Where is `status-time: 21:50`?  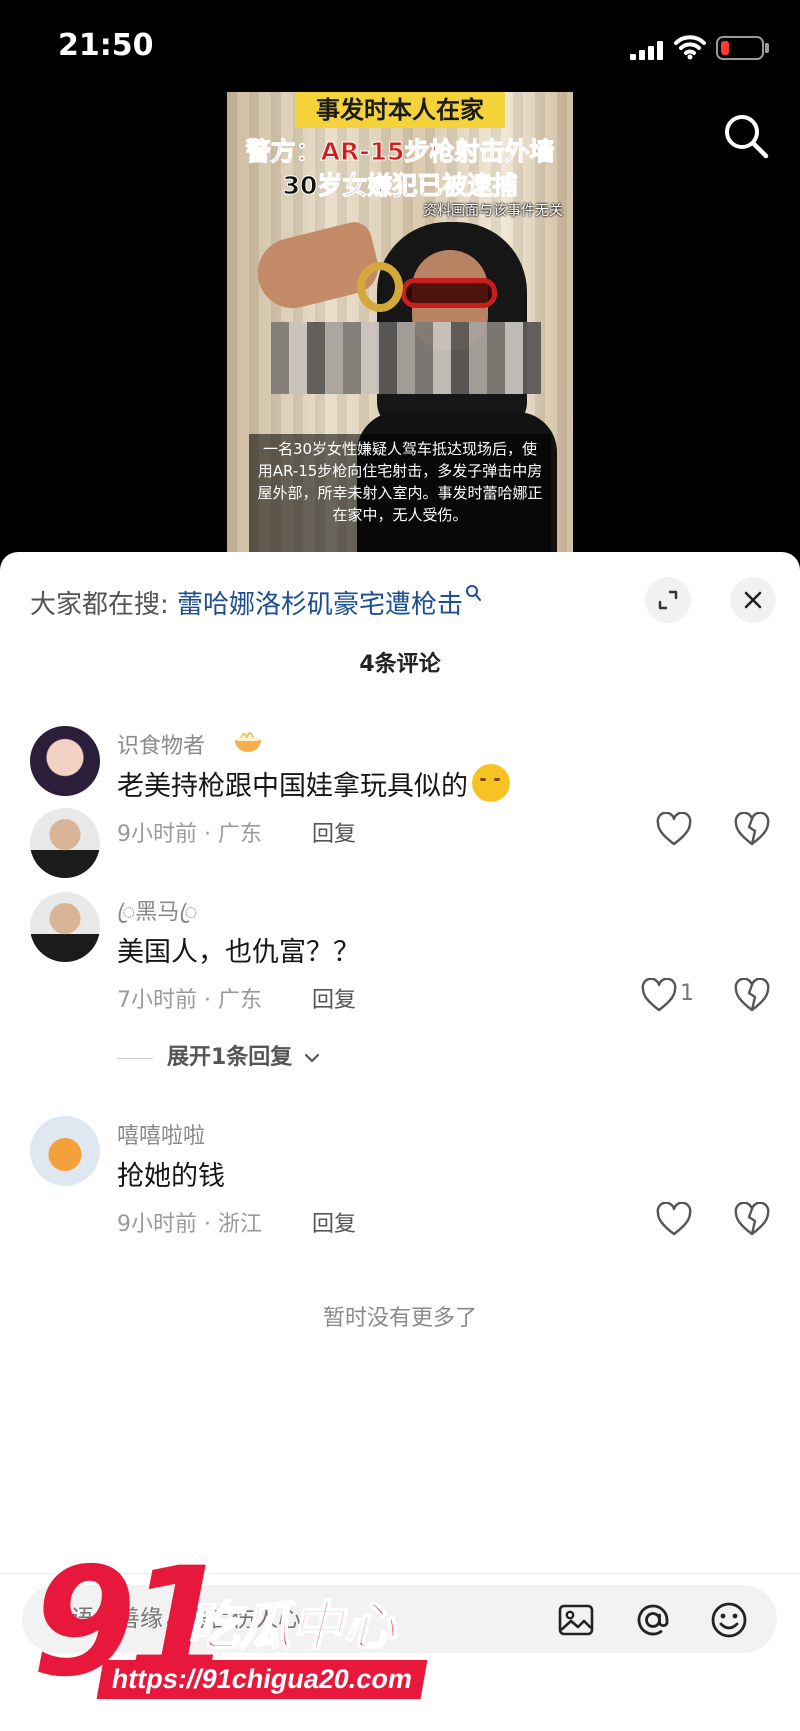 status-time: 21:50 is located at coordinates (106, 45).